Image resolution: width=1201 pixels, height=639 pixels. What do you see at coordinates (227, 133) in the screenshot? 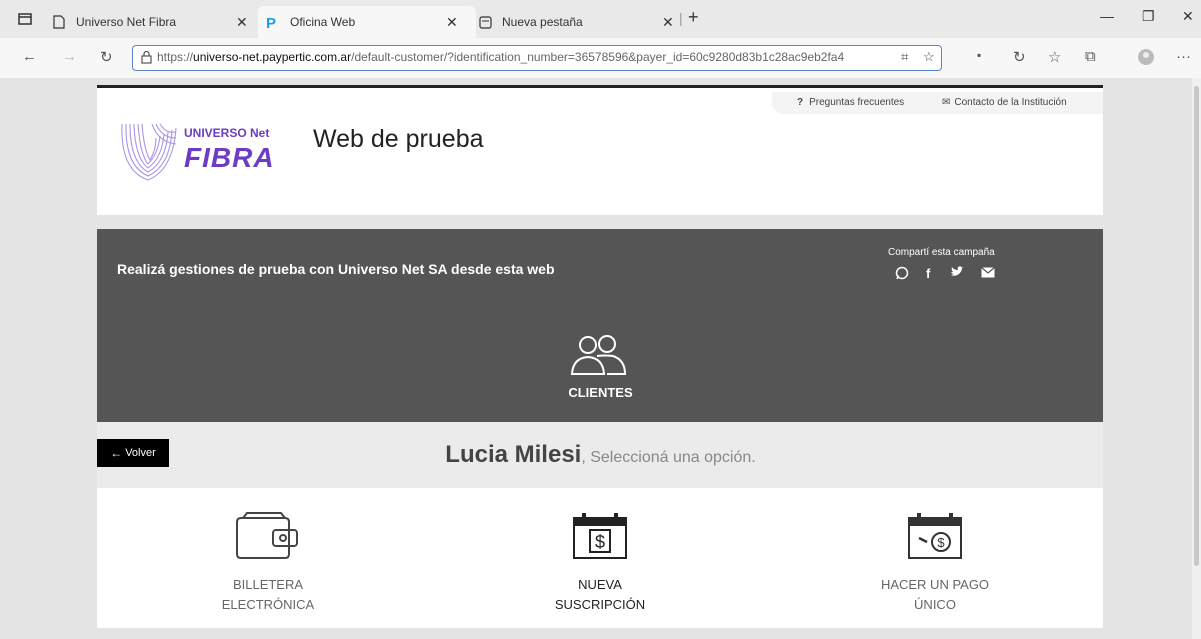
I see `brand-name-top: UNIVERSO Net` at bounding box center [227, 133].